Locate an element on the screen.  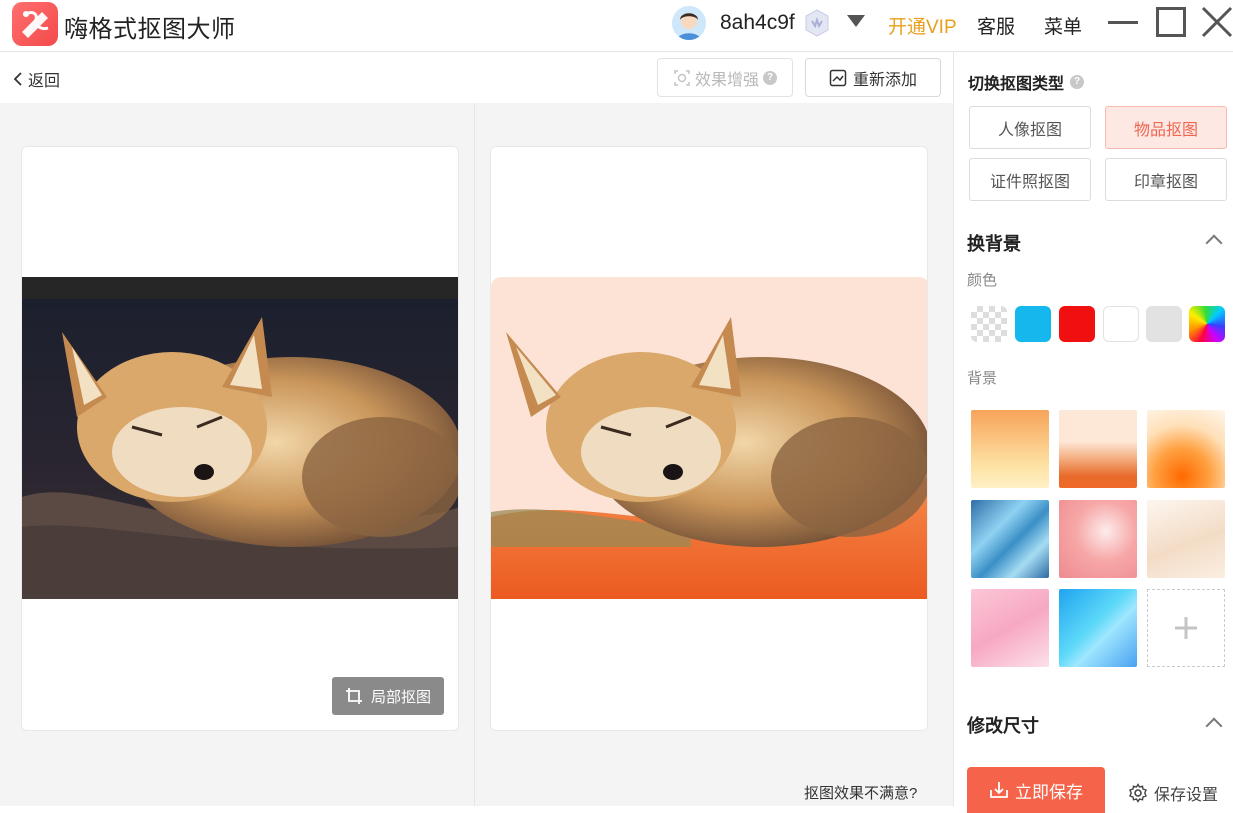
readd-button: 重新添加 is located at coordinates (873, 77).